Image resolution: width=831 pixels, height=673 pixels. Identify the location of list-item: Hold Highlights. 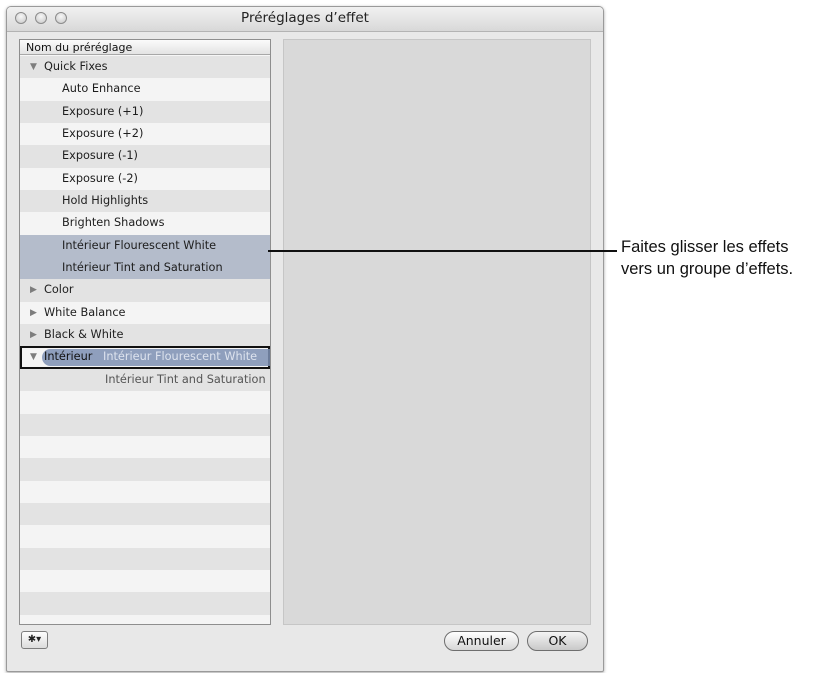
(145, 201).